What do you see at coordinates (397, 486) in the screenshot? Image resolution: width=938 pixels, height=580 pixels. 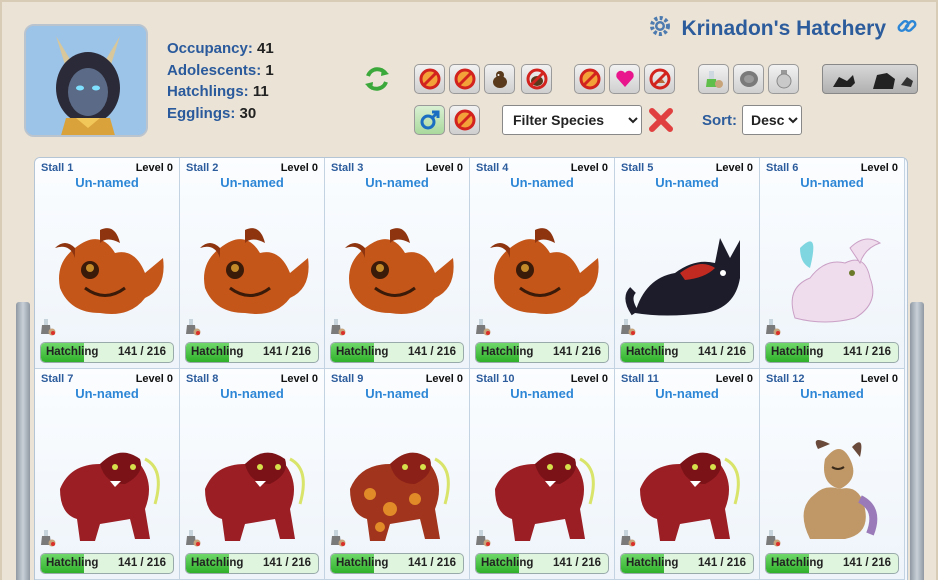 I see `patterned-beast-image` at bounding box center [397, 486].